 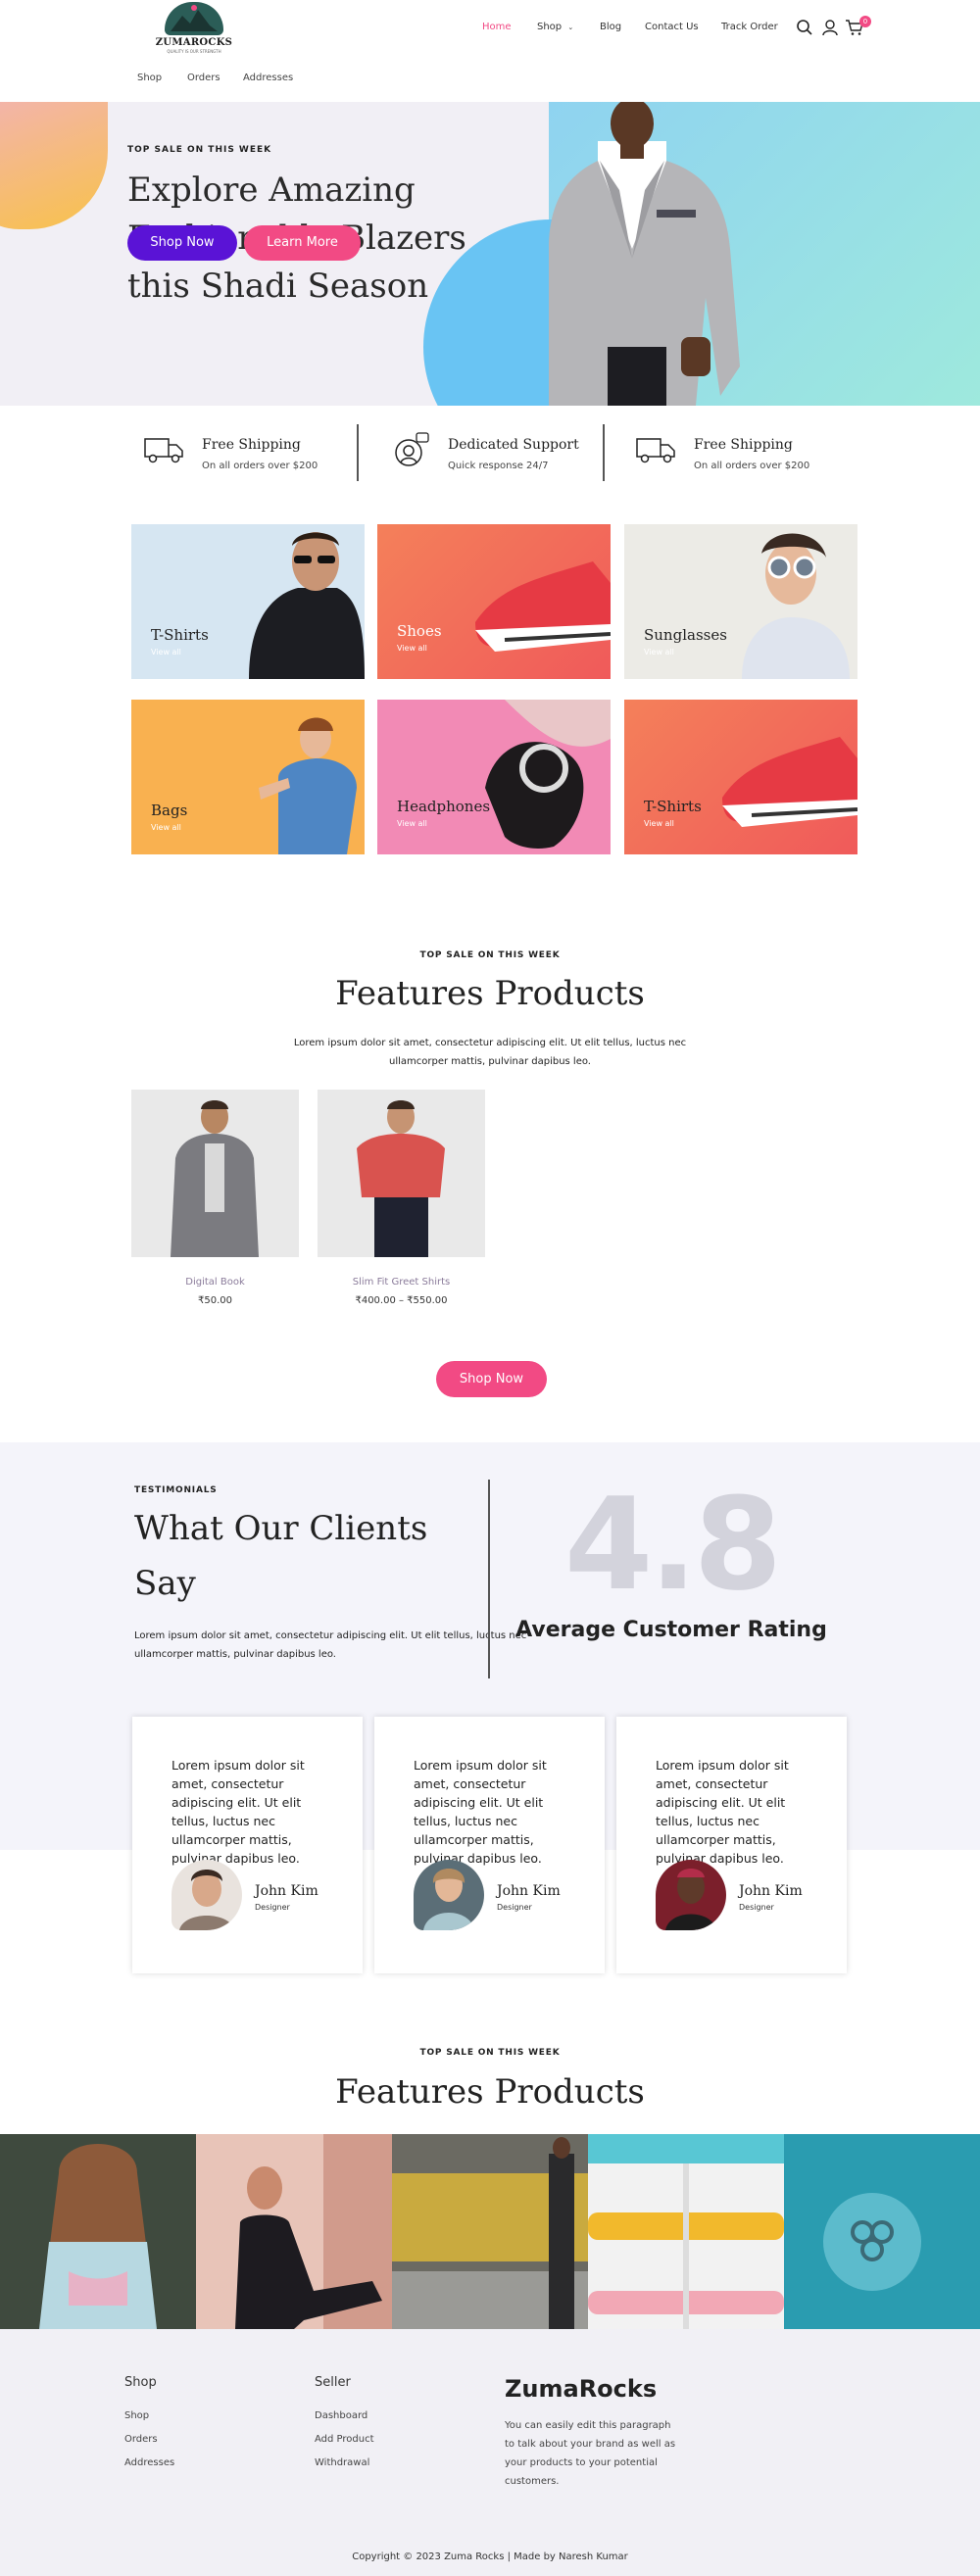 I want to click on category-tile-bags: Bags View all, so click(x=248, y=777).